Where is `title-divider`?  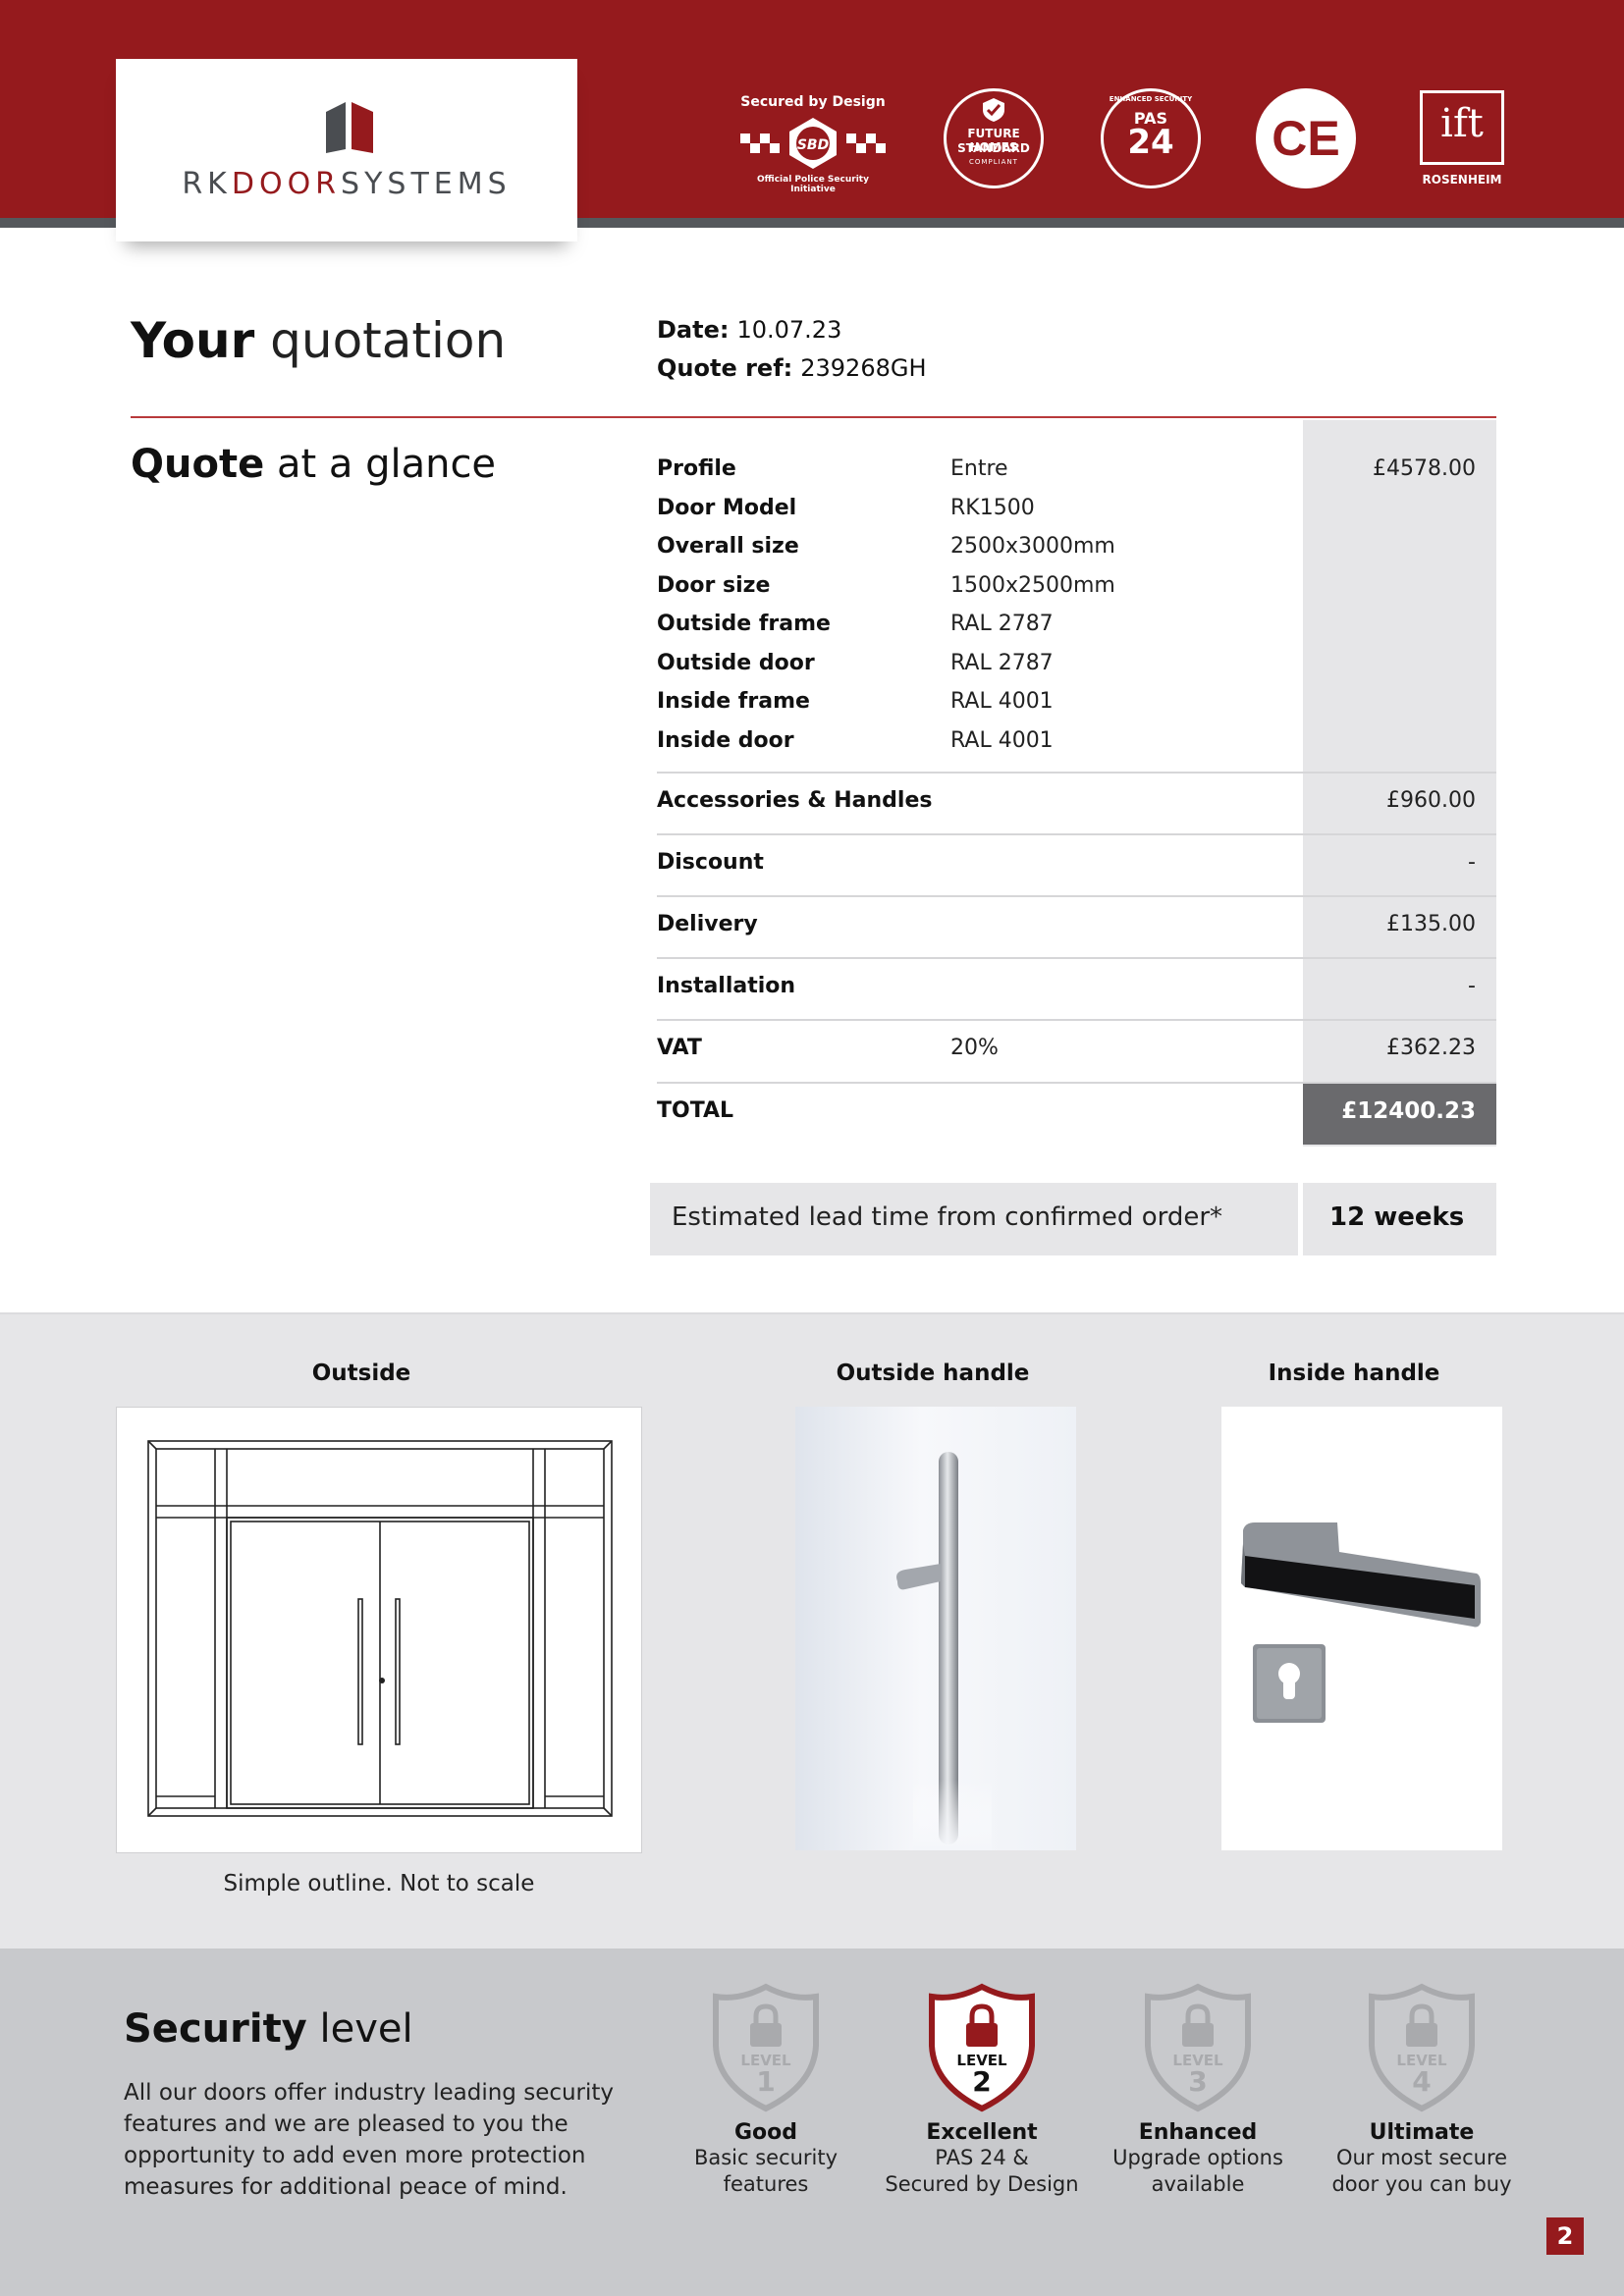
title-divider is located at coordinates (813, 417).